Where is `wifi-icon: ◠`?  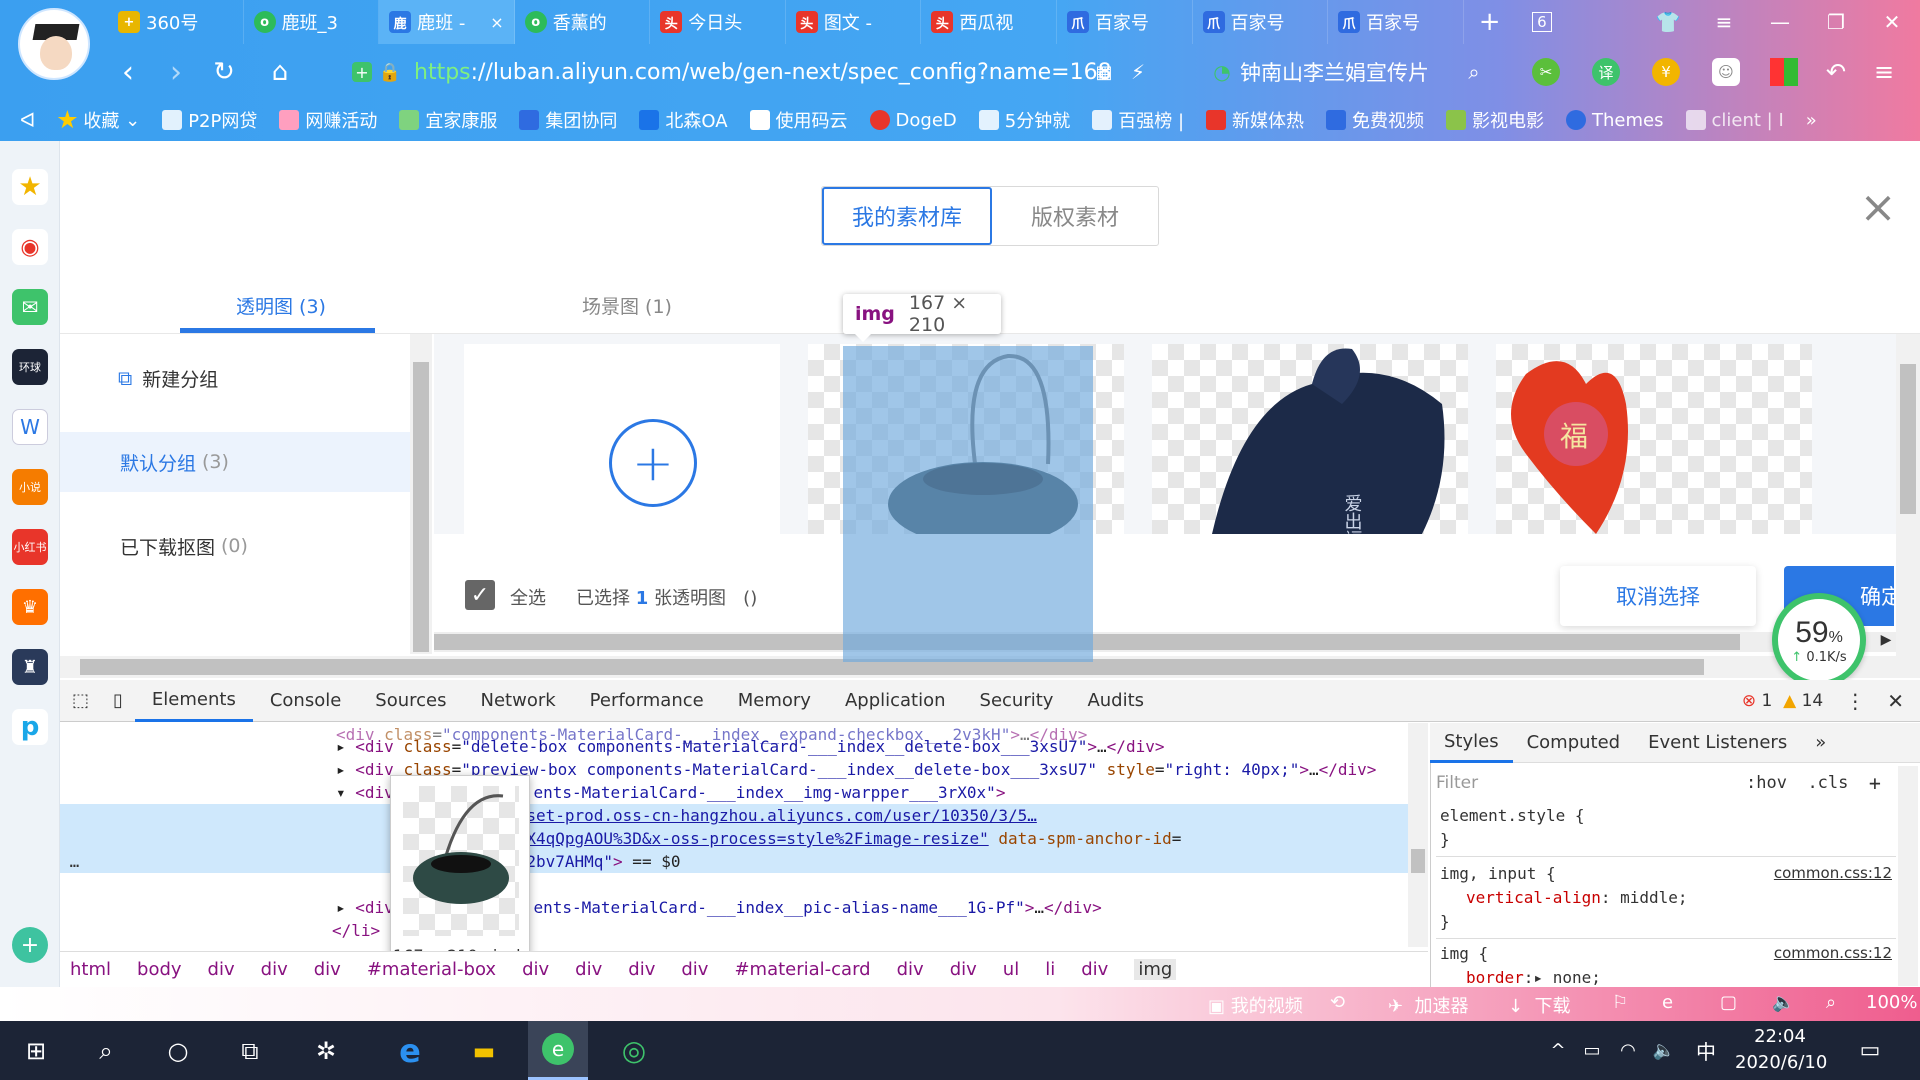 wifi-icon: ◠ is located at coordinates (1628, 1050).